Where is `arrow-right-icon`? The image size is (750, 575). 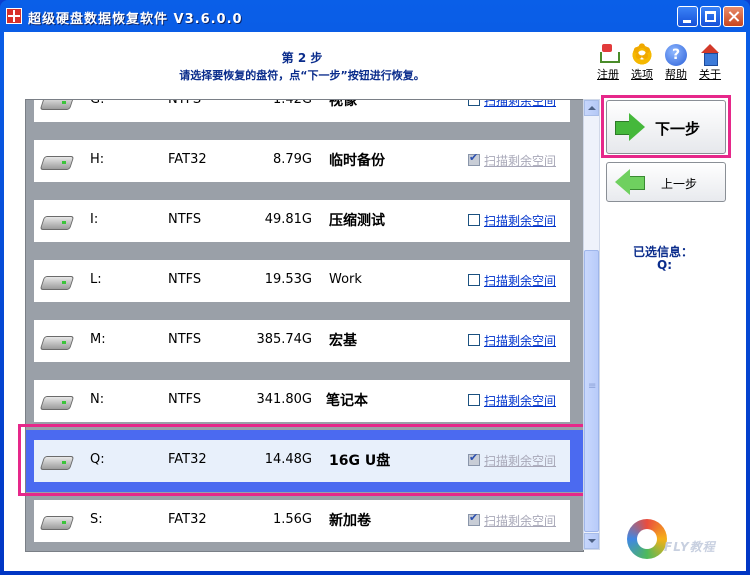
arrow-right-icon is located at coordinates (630, 127).